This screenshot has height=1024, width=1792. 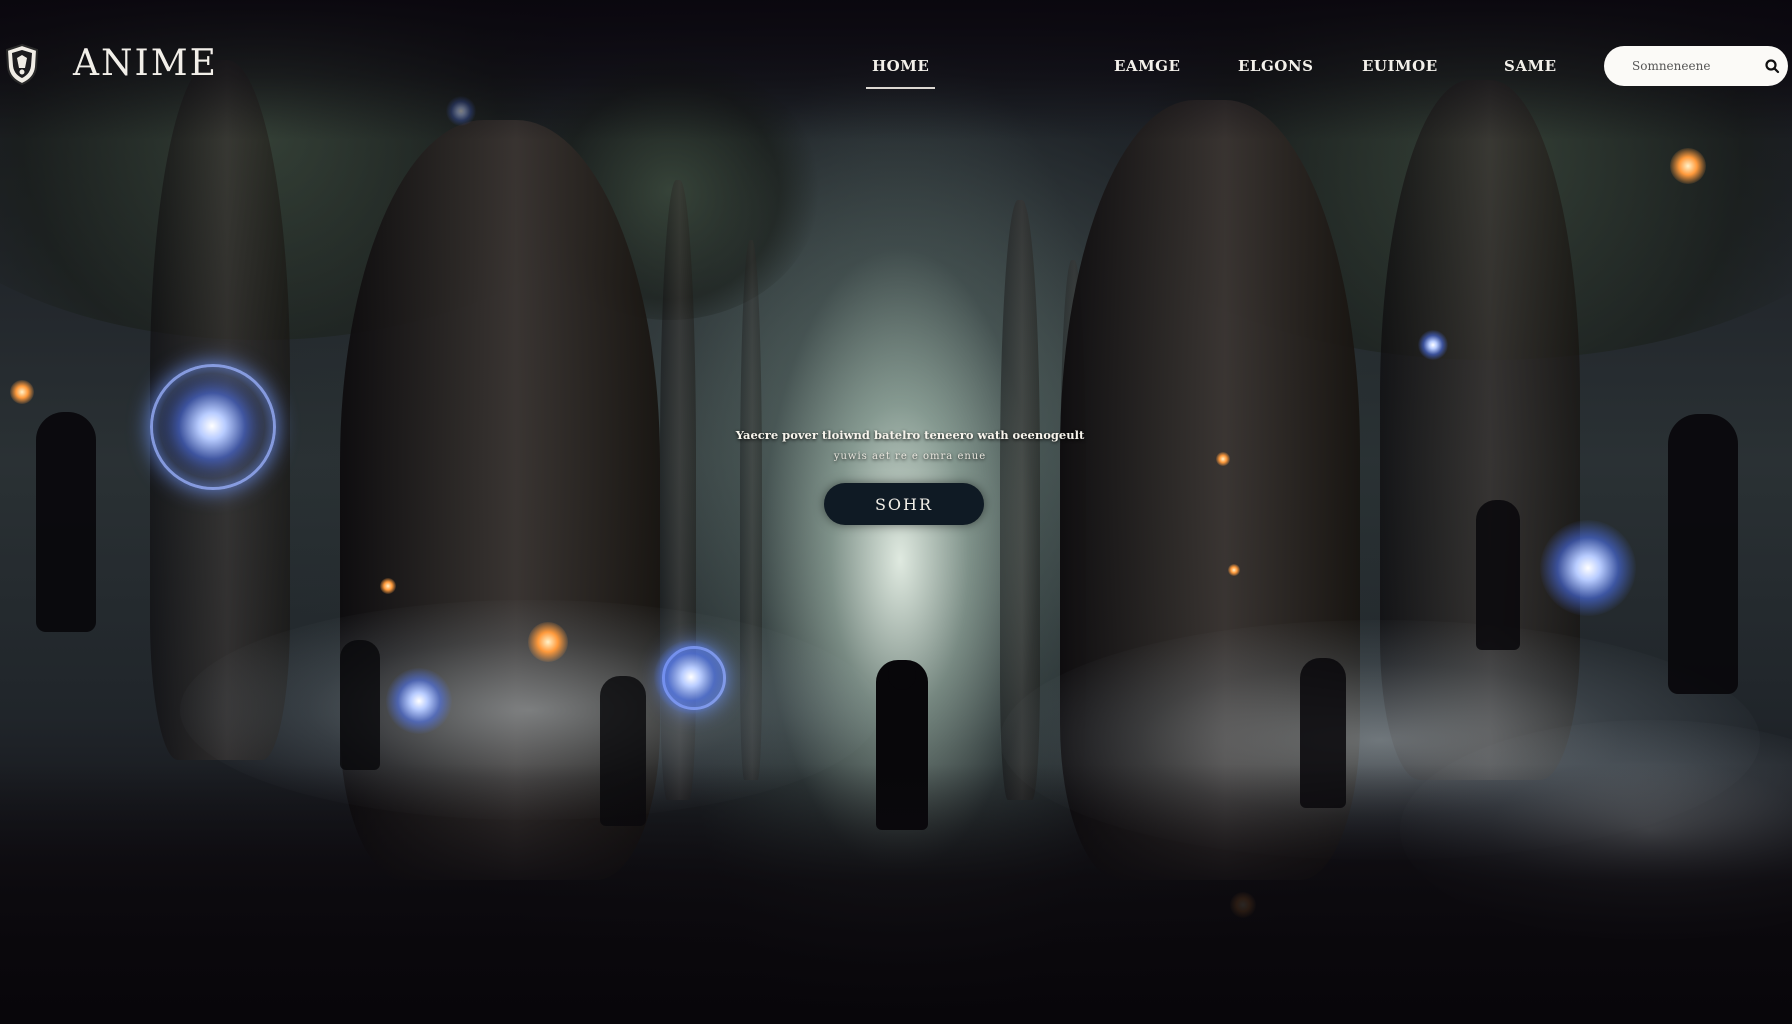 I want to click on hero-cta-button: SOHR, so click(x=904, y=504).